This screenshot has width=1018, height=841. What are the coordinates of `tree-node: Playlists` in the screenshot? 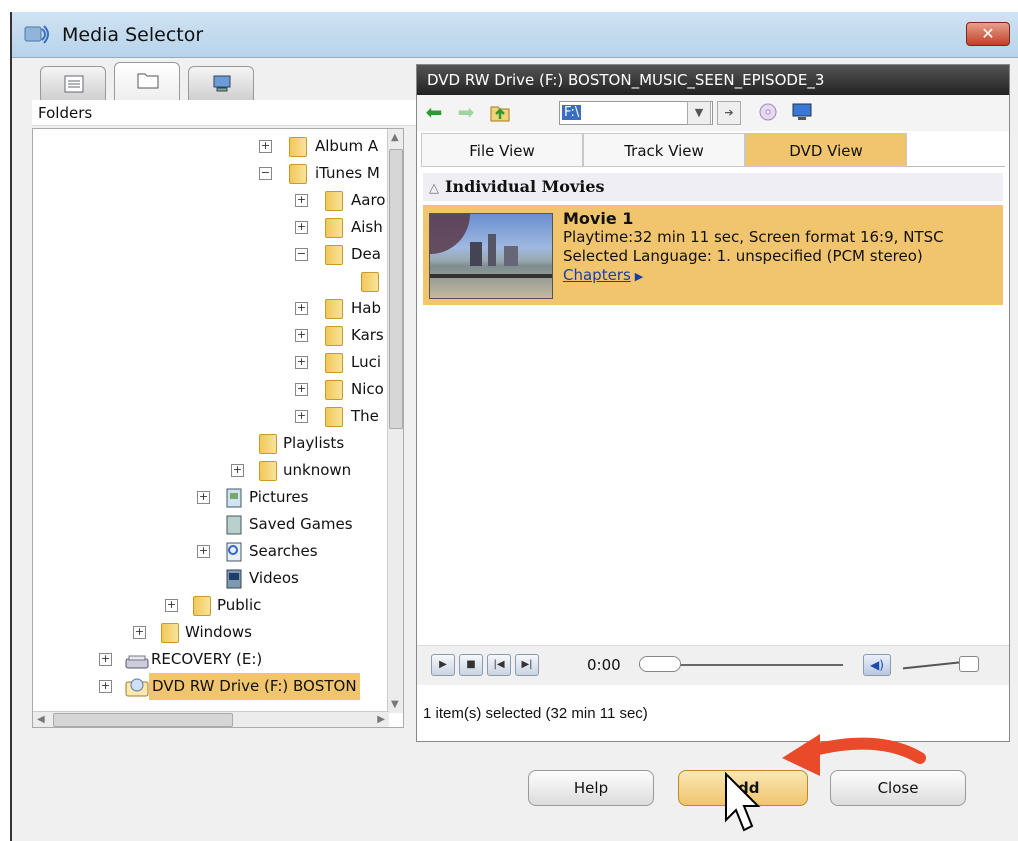 It's located at (211, 443).